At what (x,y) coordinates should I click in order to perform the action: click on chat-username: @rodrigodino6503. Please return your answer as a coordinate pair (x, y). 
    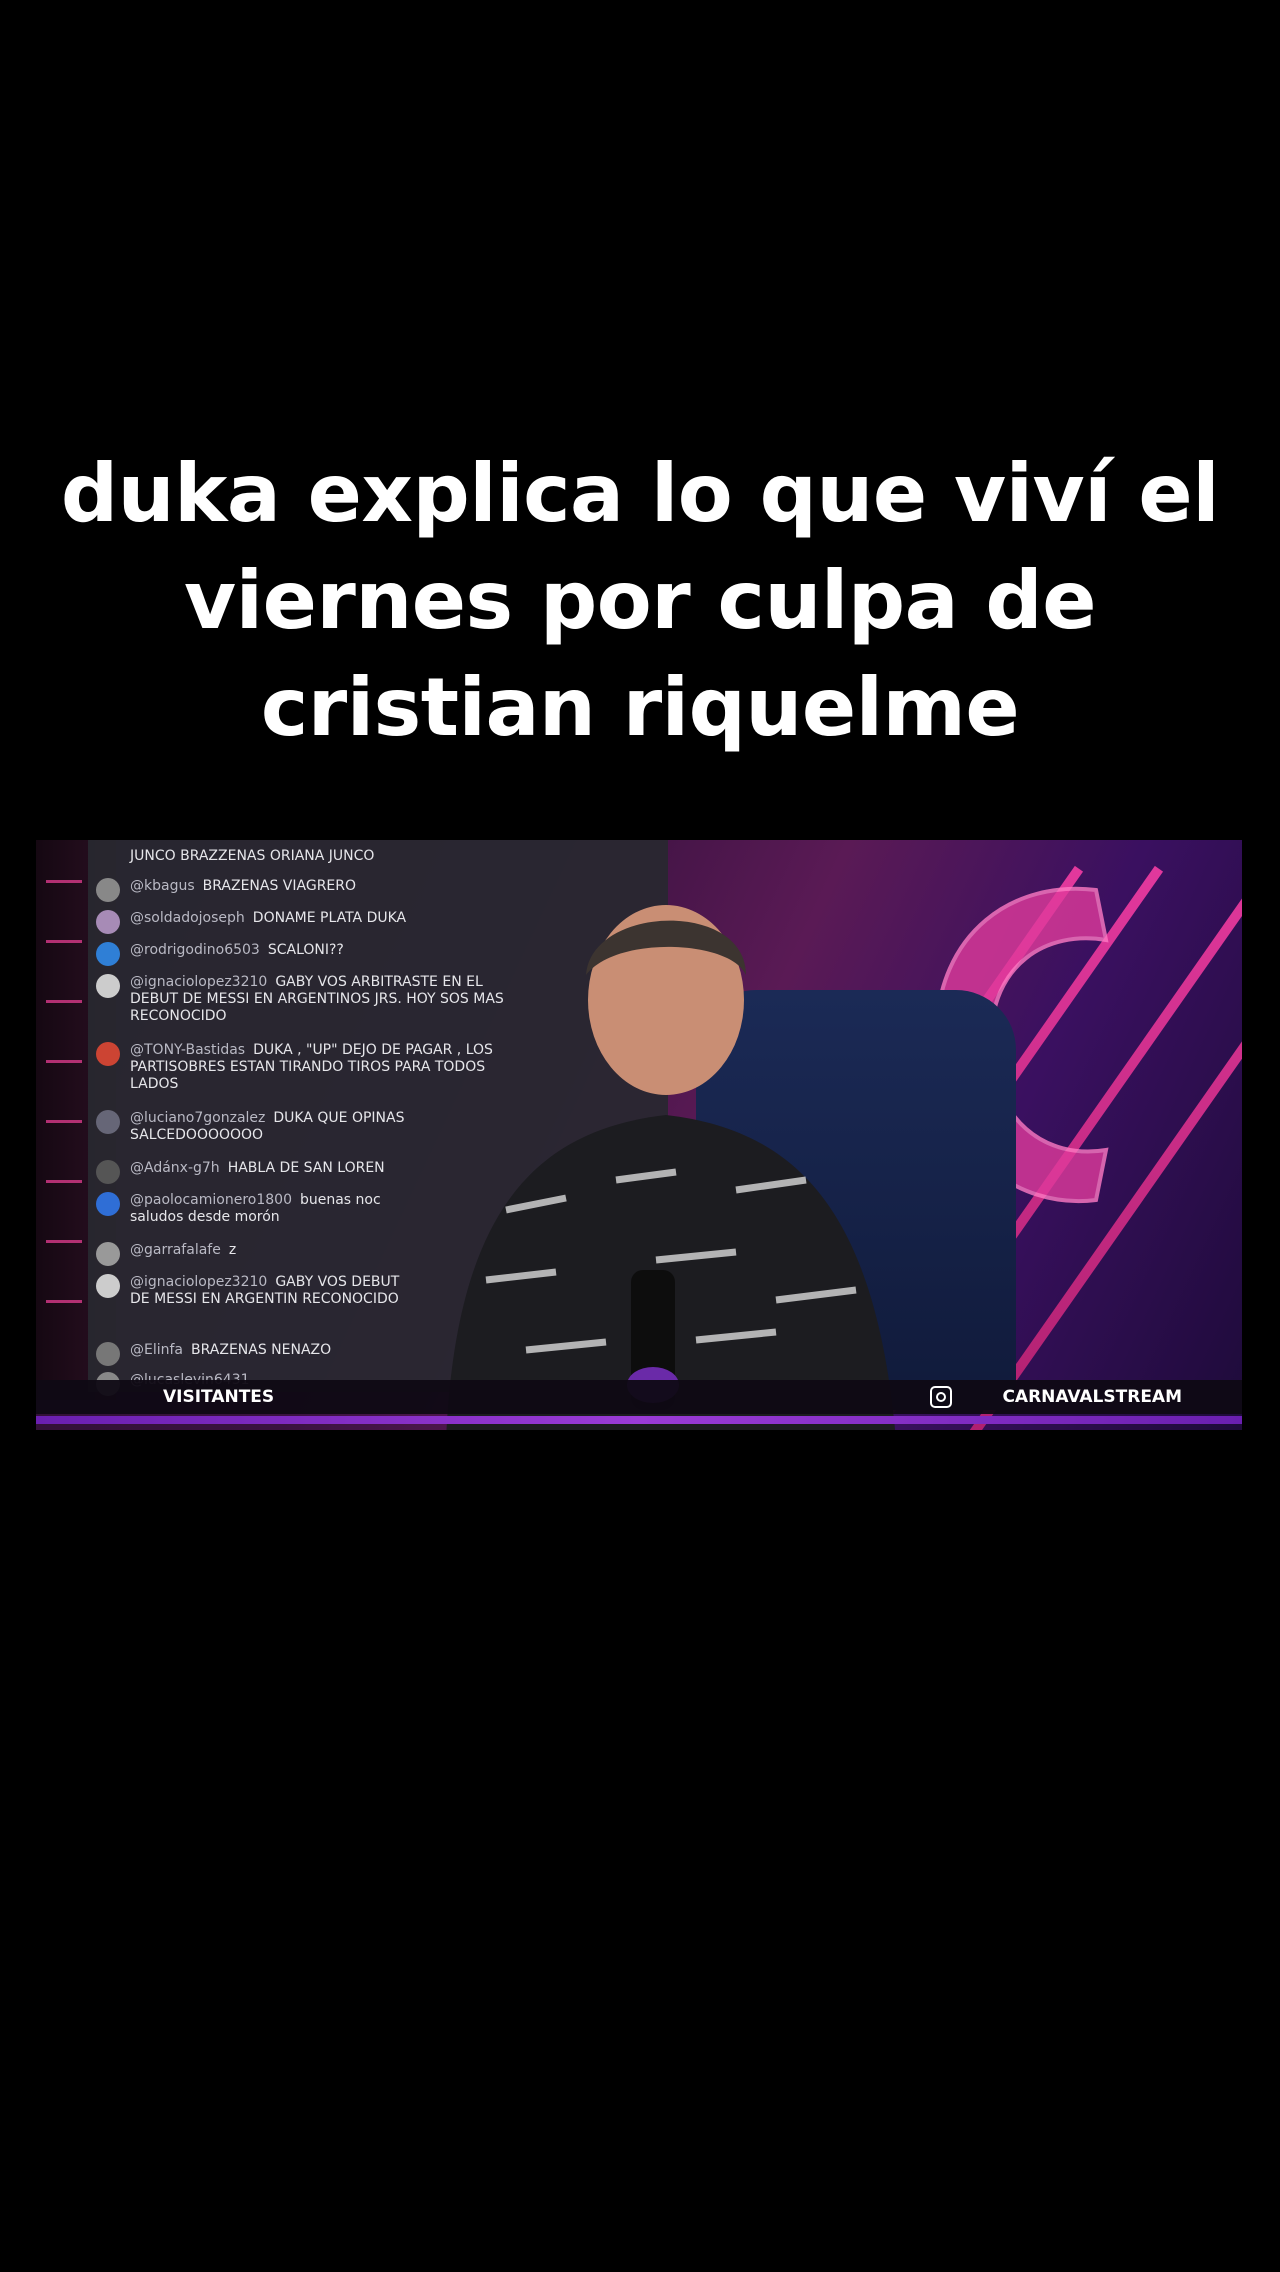
    Looking at the image, I should click on (195, 950).